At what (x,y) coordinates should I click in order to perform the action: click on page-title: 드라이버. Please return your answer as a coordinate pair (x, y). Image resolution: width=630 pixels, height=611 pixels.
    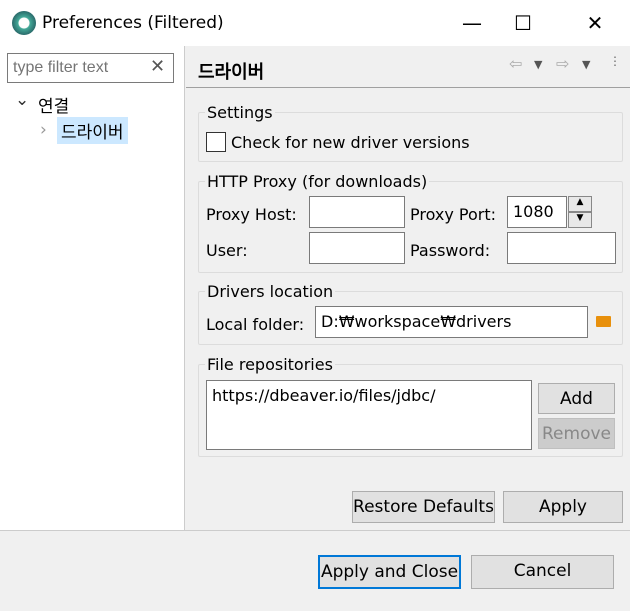
    Looking at the image, I should click on (231, 72).